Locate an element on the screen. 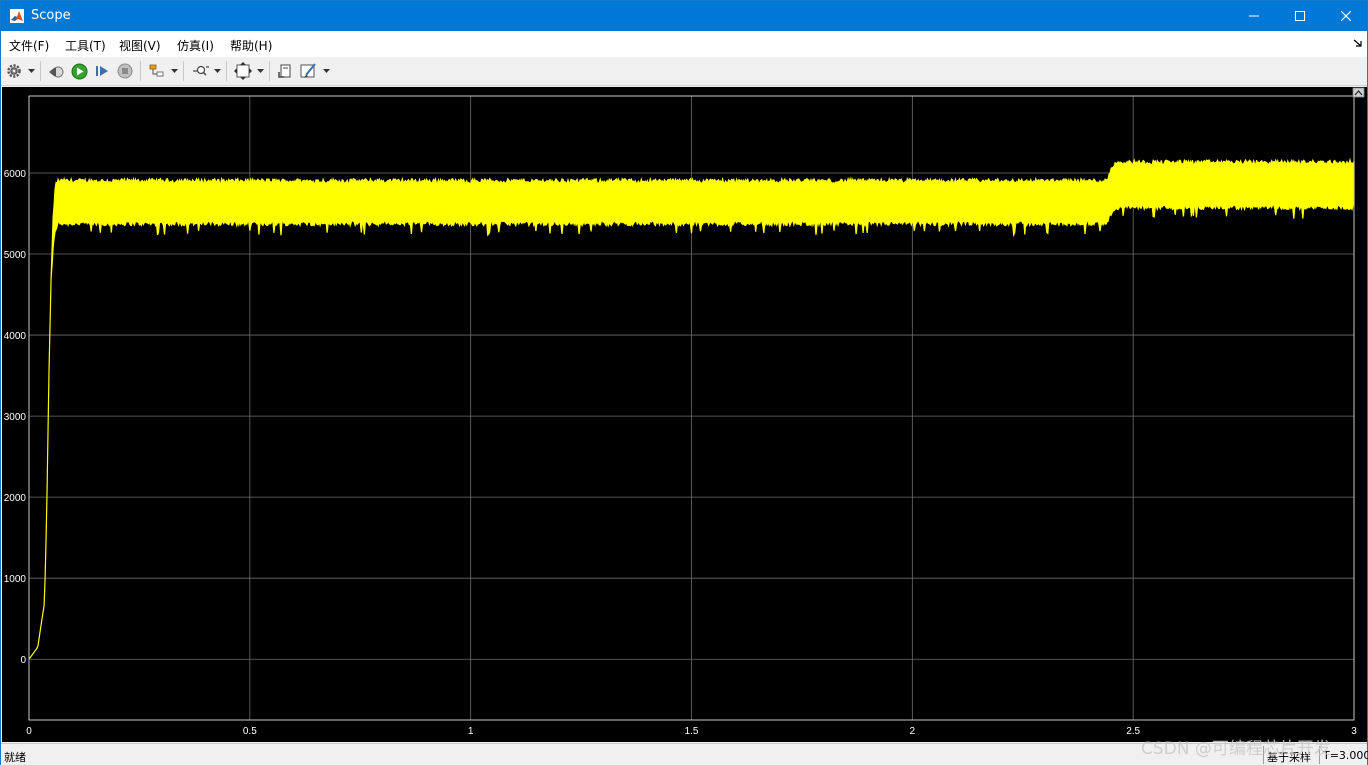 The height and width of the screenshot is (765, 1368). style-icon is located at coordinates (308, 70).